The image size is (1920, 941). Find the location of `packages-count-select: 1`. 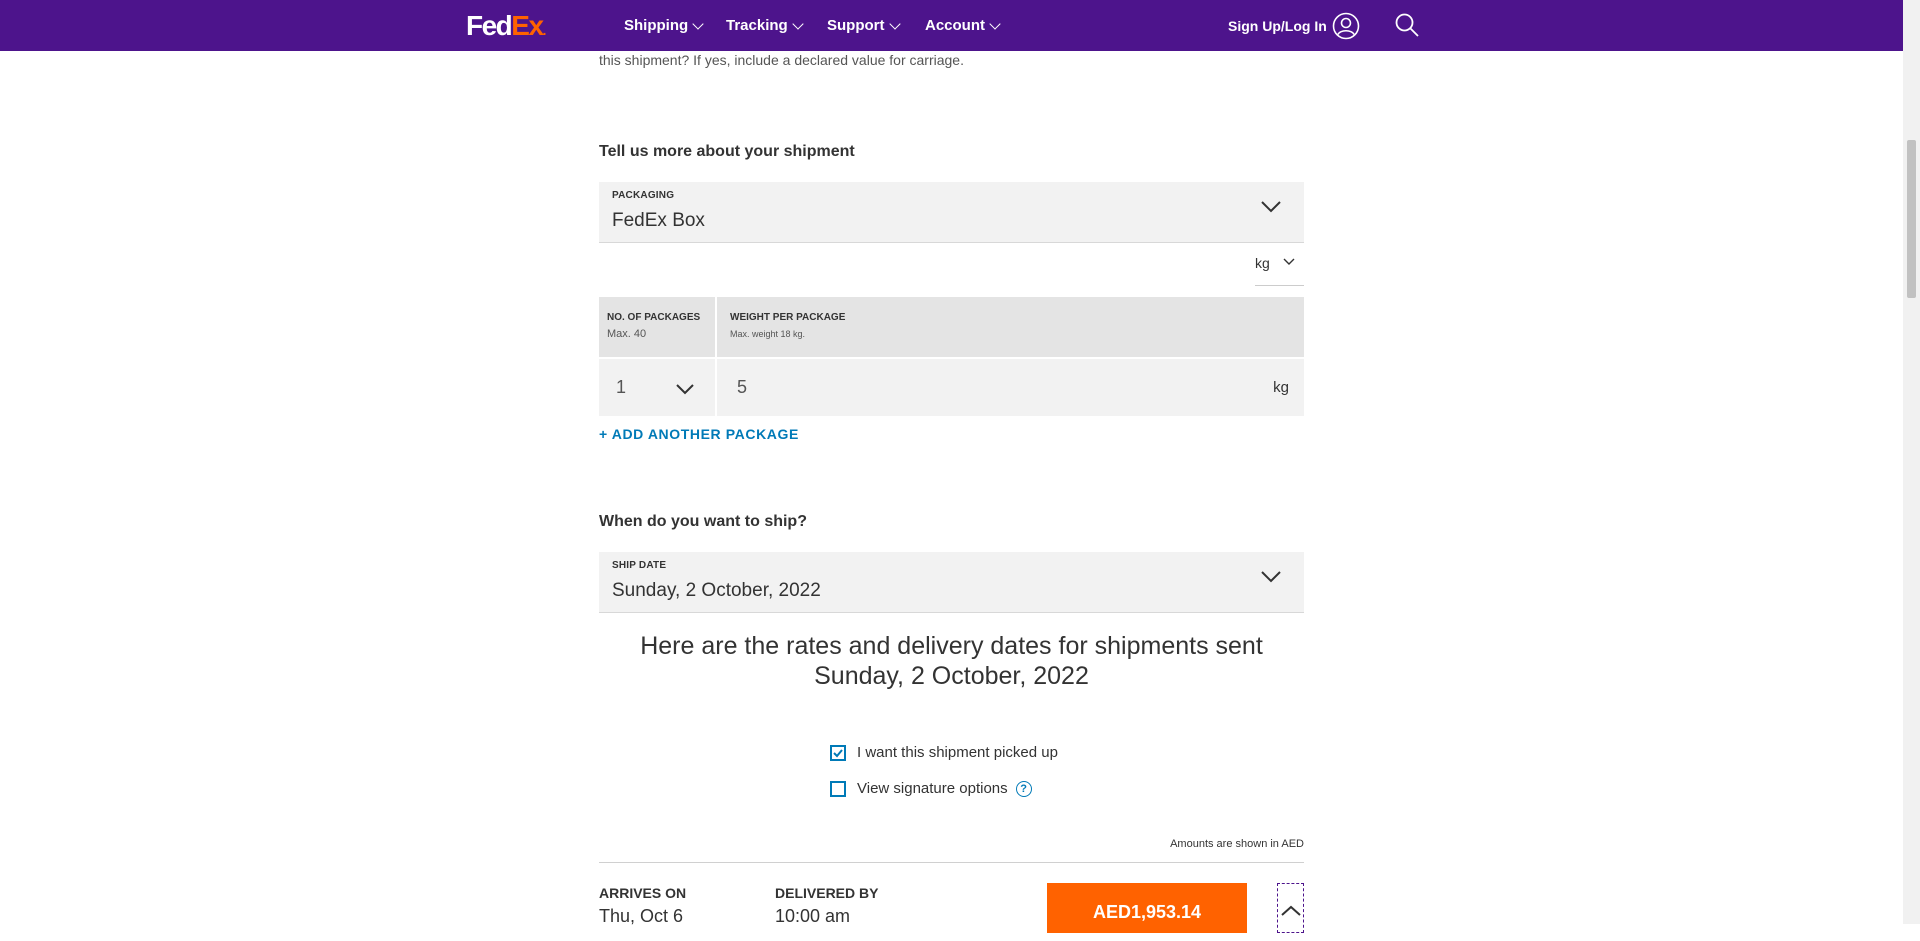

packages-count-select: 1 is located at coordinates (657, 387).